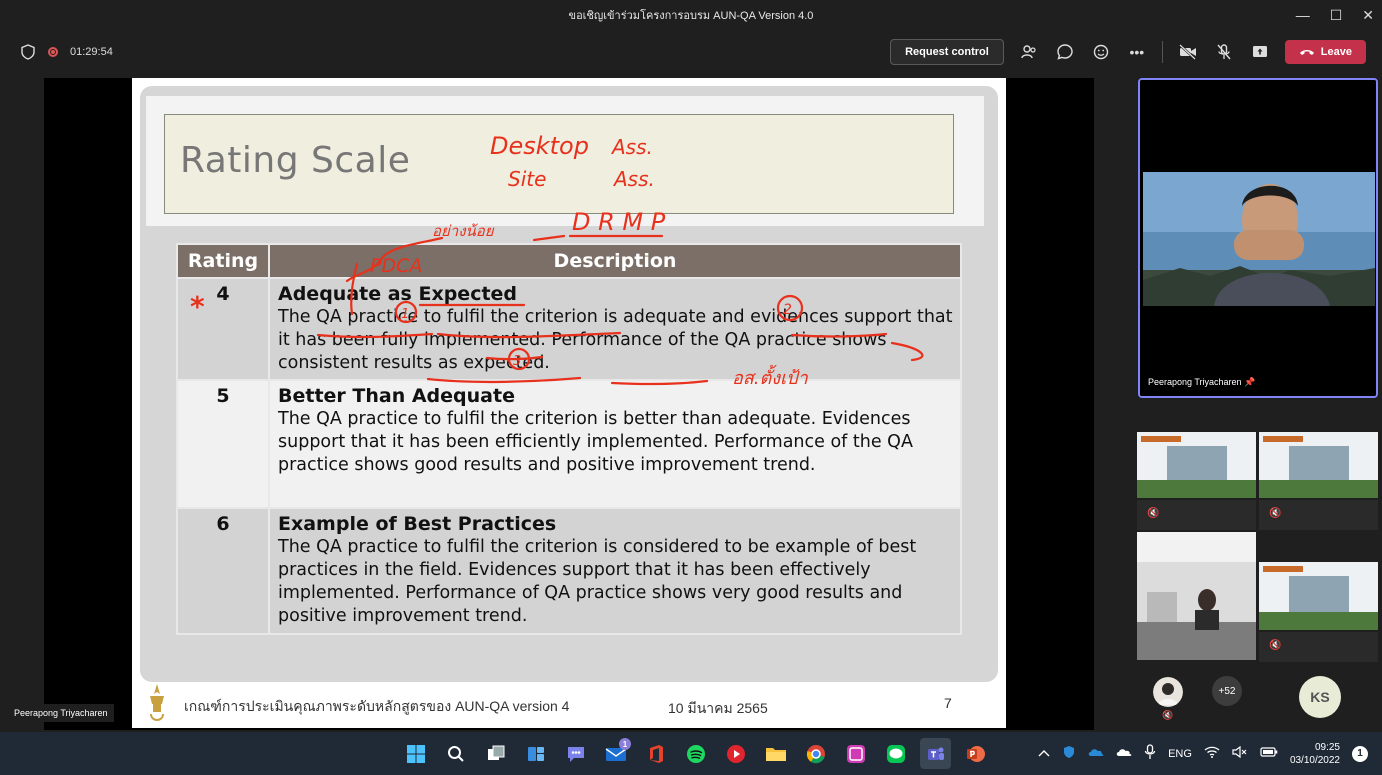 The height and width of the screenshot is (775, 1382). What do you see at coordinates (935, 753) in the screenshot?
I see `teams-icon` at bounding box center [935, 753].